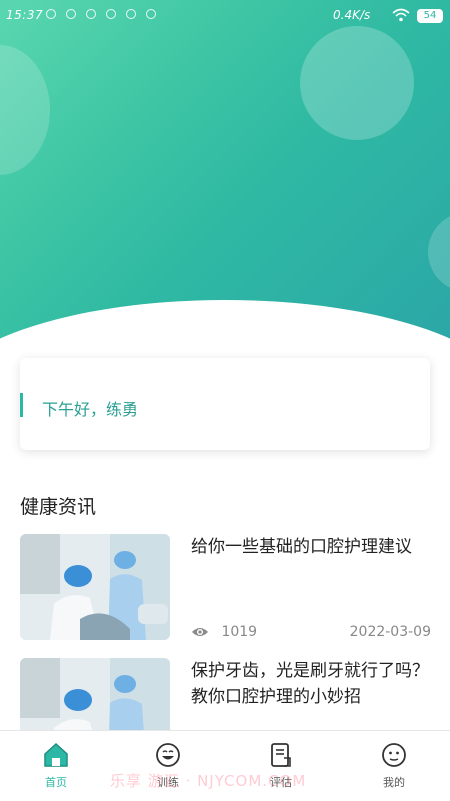 Image resolution: width=450 pixels, height=801 pixels. What do you see at coordinates (200, 632) in the screenshot?
I see `eye-icon` at bounding box center [200, 632].